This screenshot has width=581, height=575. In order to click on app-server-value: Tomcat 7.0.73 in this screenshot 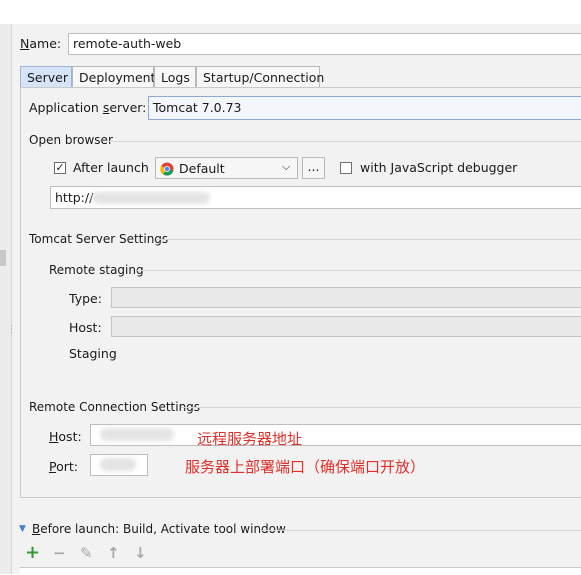, I will do `click(197, 107)`.